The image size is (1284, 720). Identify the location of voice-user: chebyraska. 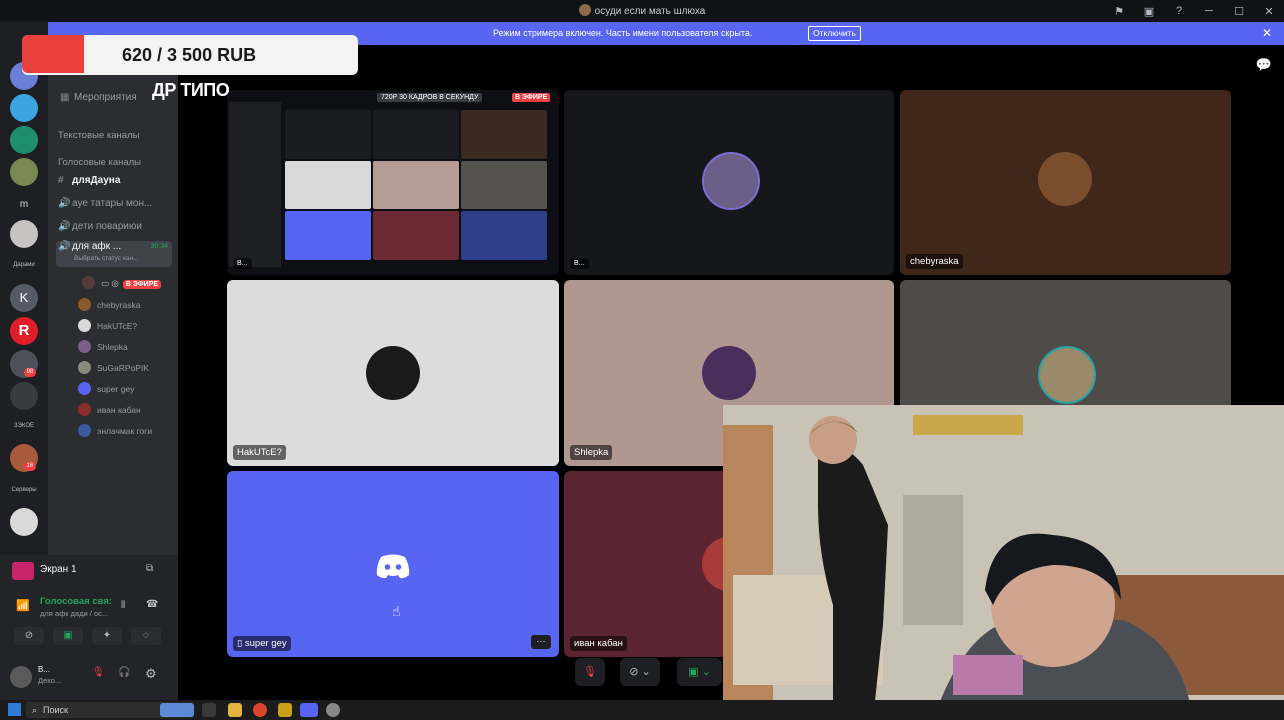
(109, 304).